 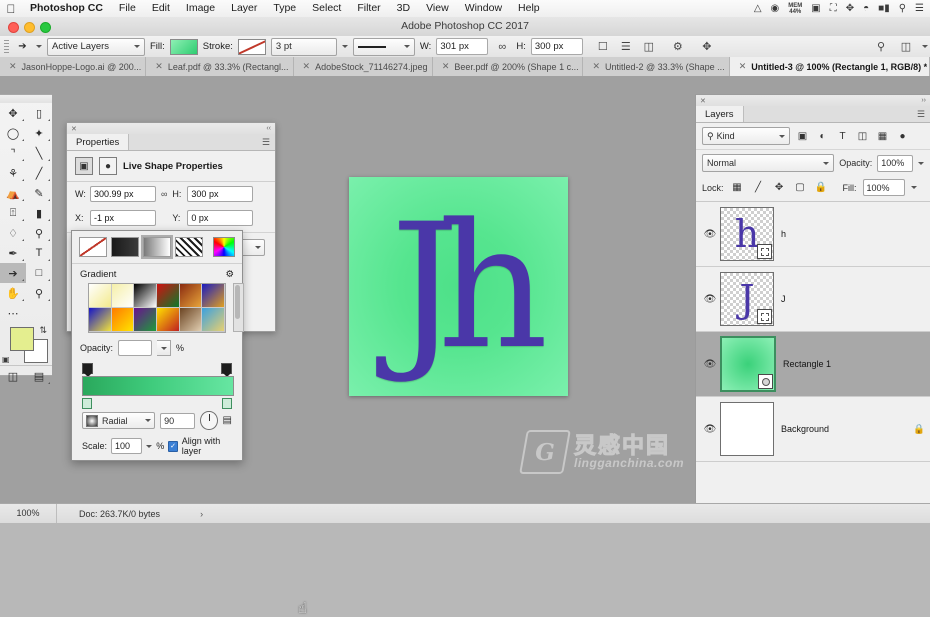 What do you see at coordinates (746, 136) in the screenshot?
I see `layer-filter-kind-select: ⚲ Kind` at bounding box center [746, 136].